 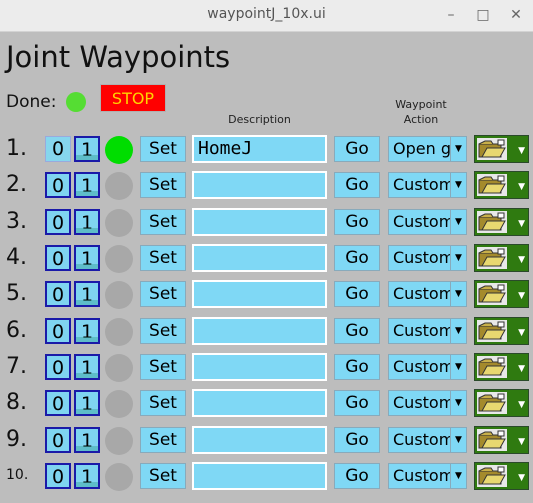 What do you see at coordinates (133, 98) in the screenshot?
I see `stop-button: STOP` at bounding box center [133, 98].